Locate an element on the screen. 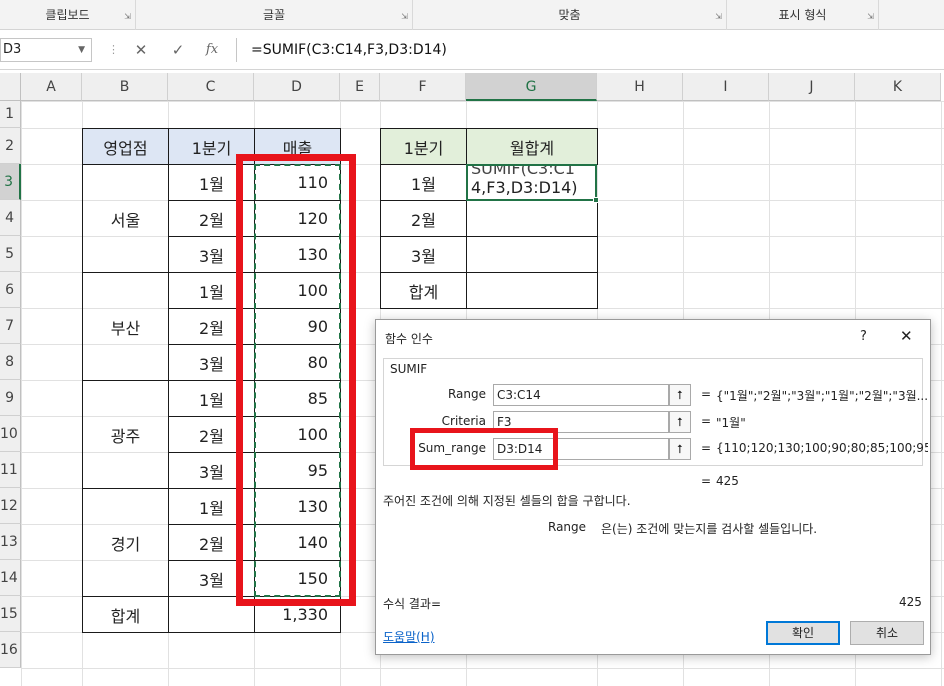 The image size is (944, 686). column-header-h: H is located at coordinates (640, 87).